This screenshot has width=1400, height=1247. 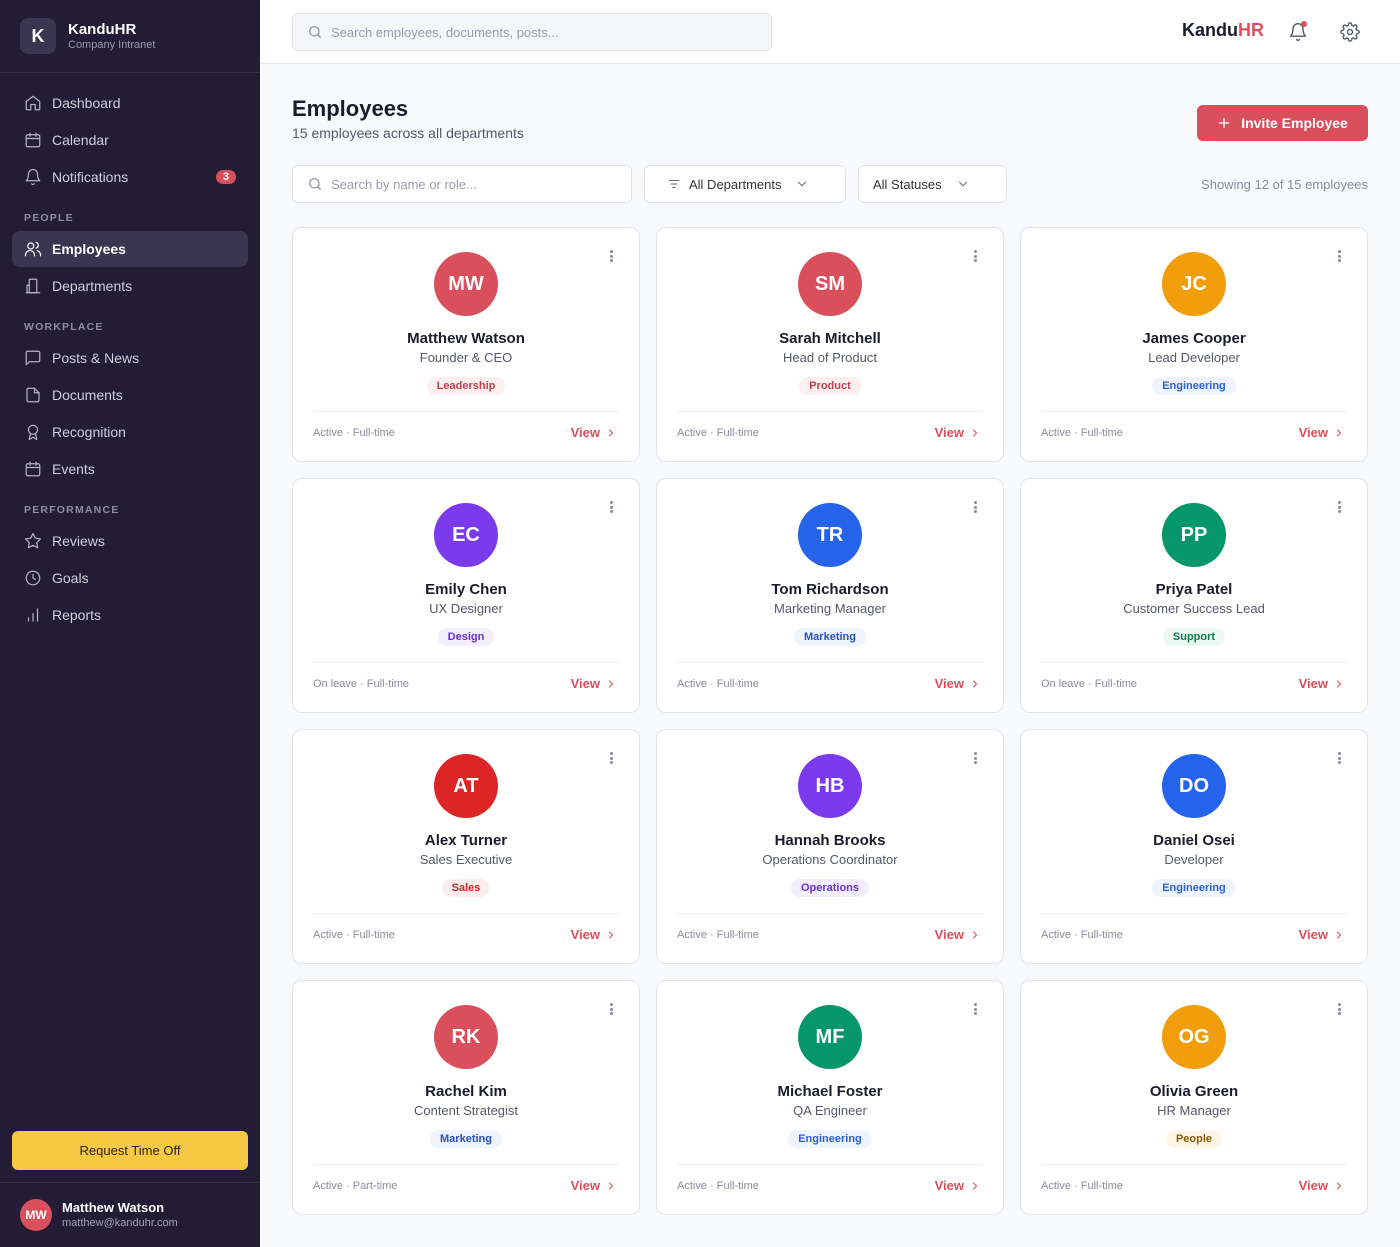 I want to click on settings-button, so click(x=1350, y=32).